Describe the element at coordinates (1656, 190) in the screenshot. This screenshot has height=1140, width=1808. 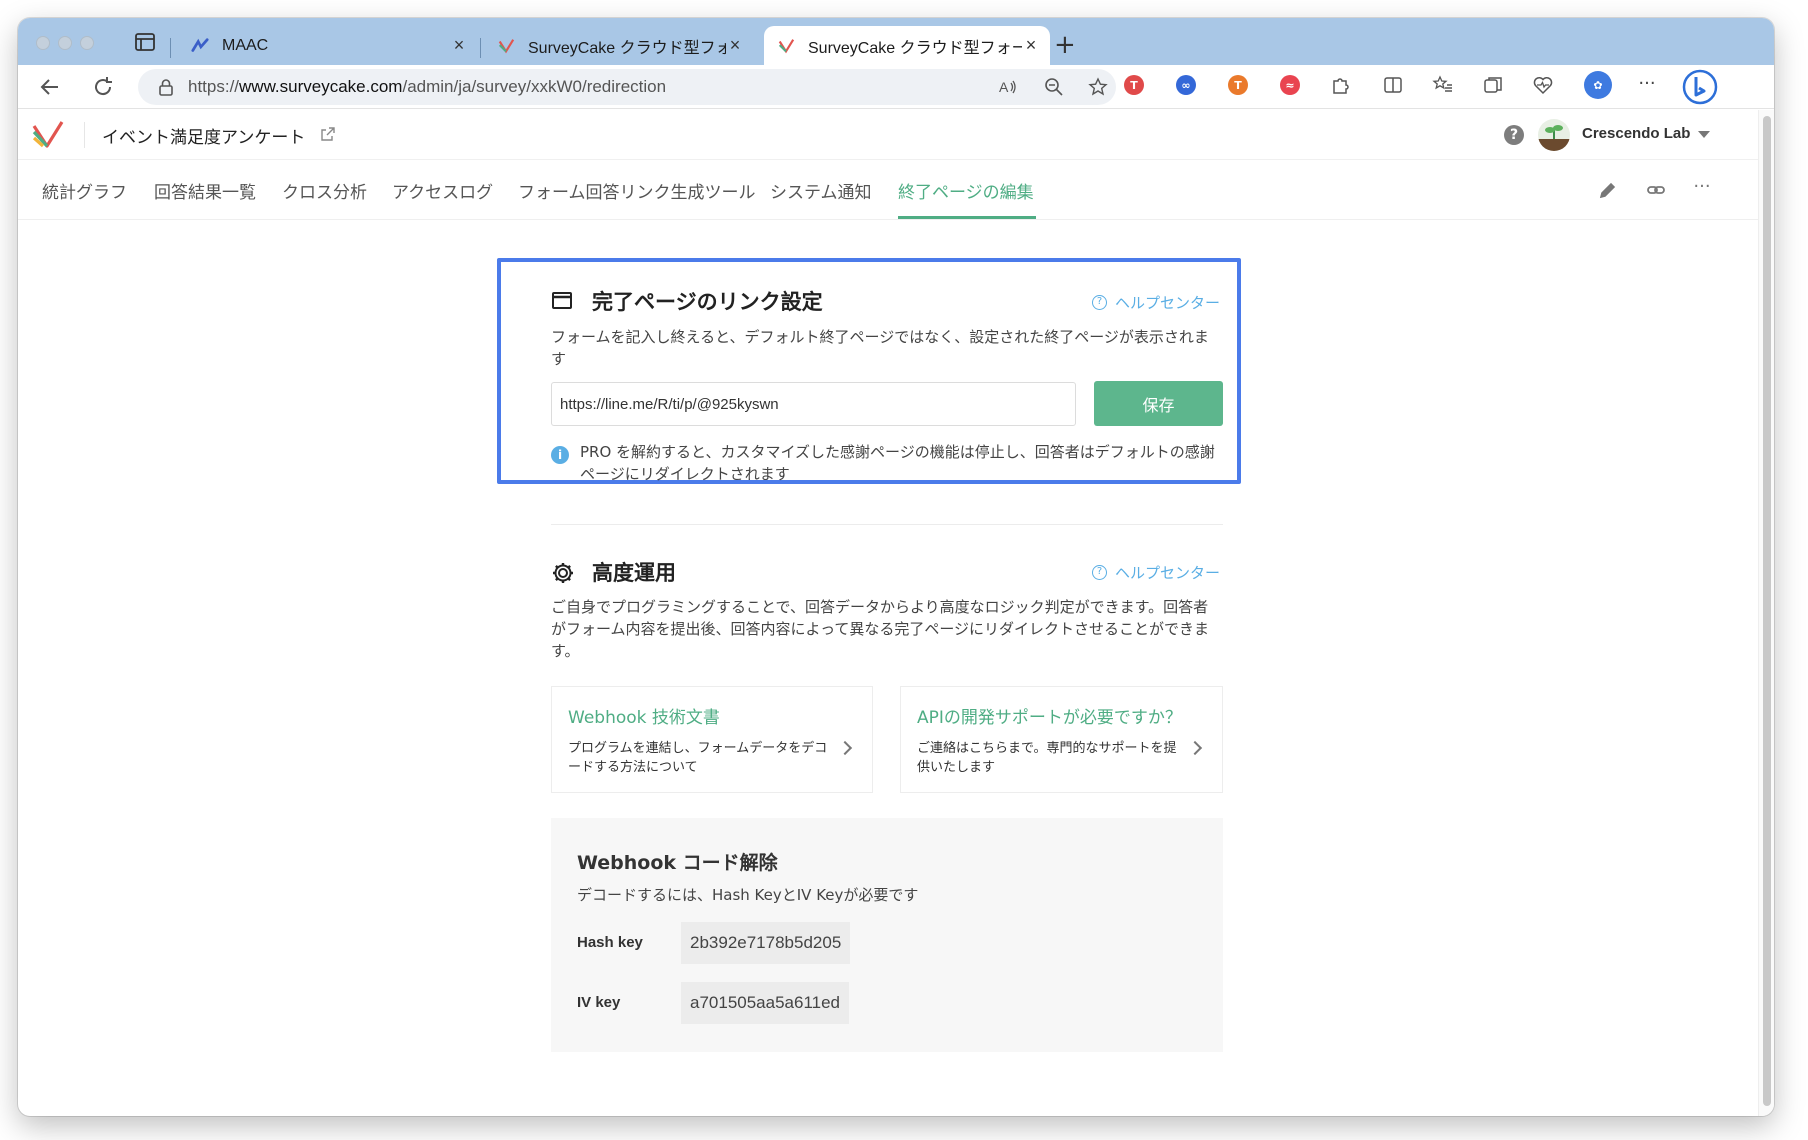
I see `share-link-icon` at that location.